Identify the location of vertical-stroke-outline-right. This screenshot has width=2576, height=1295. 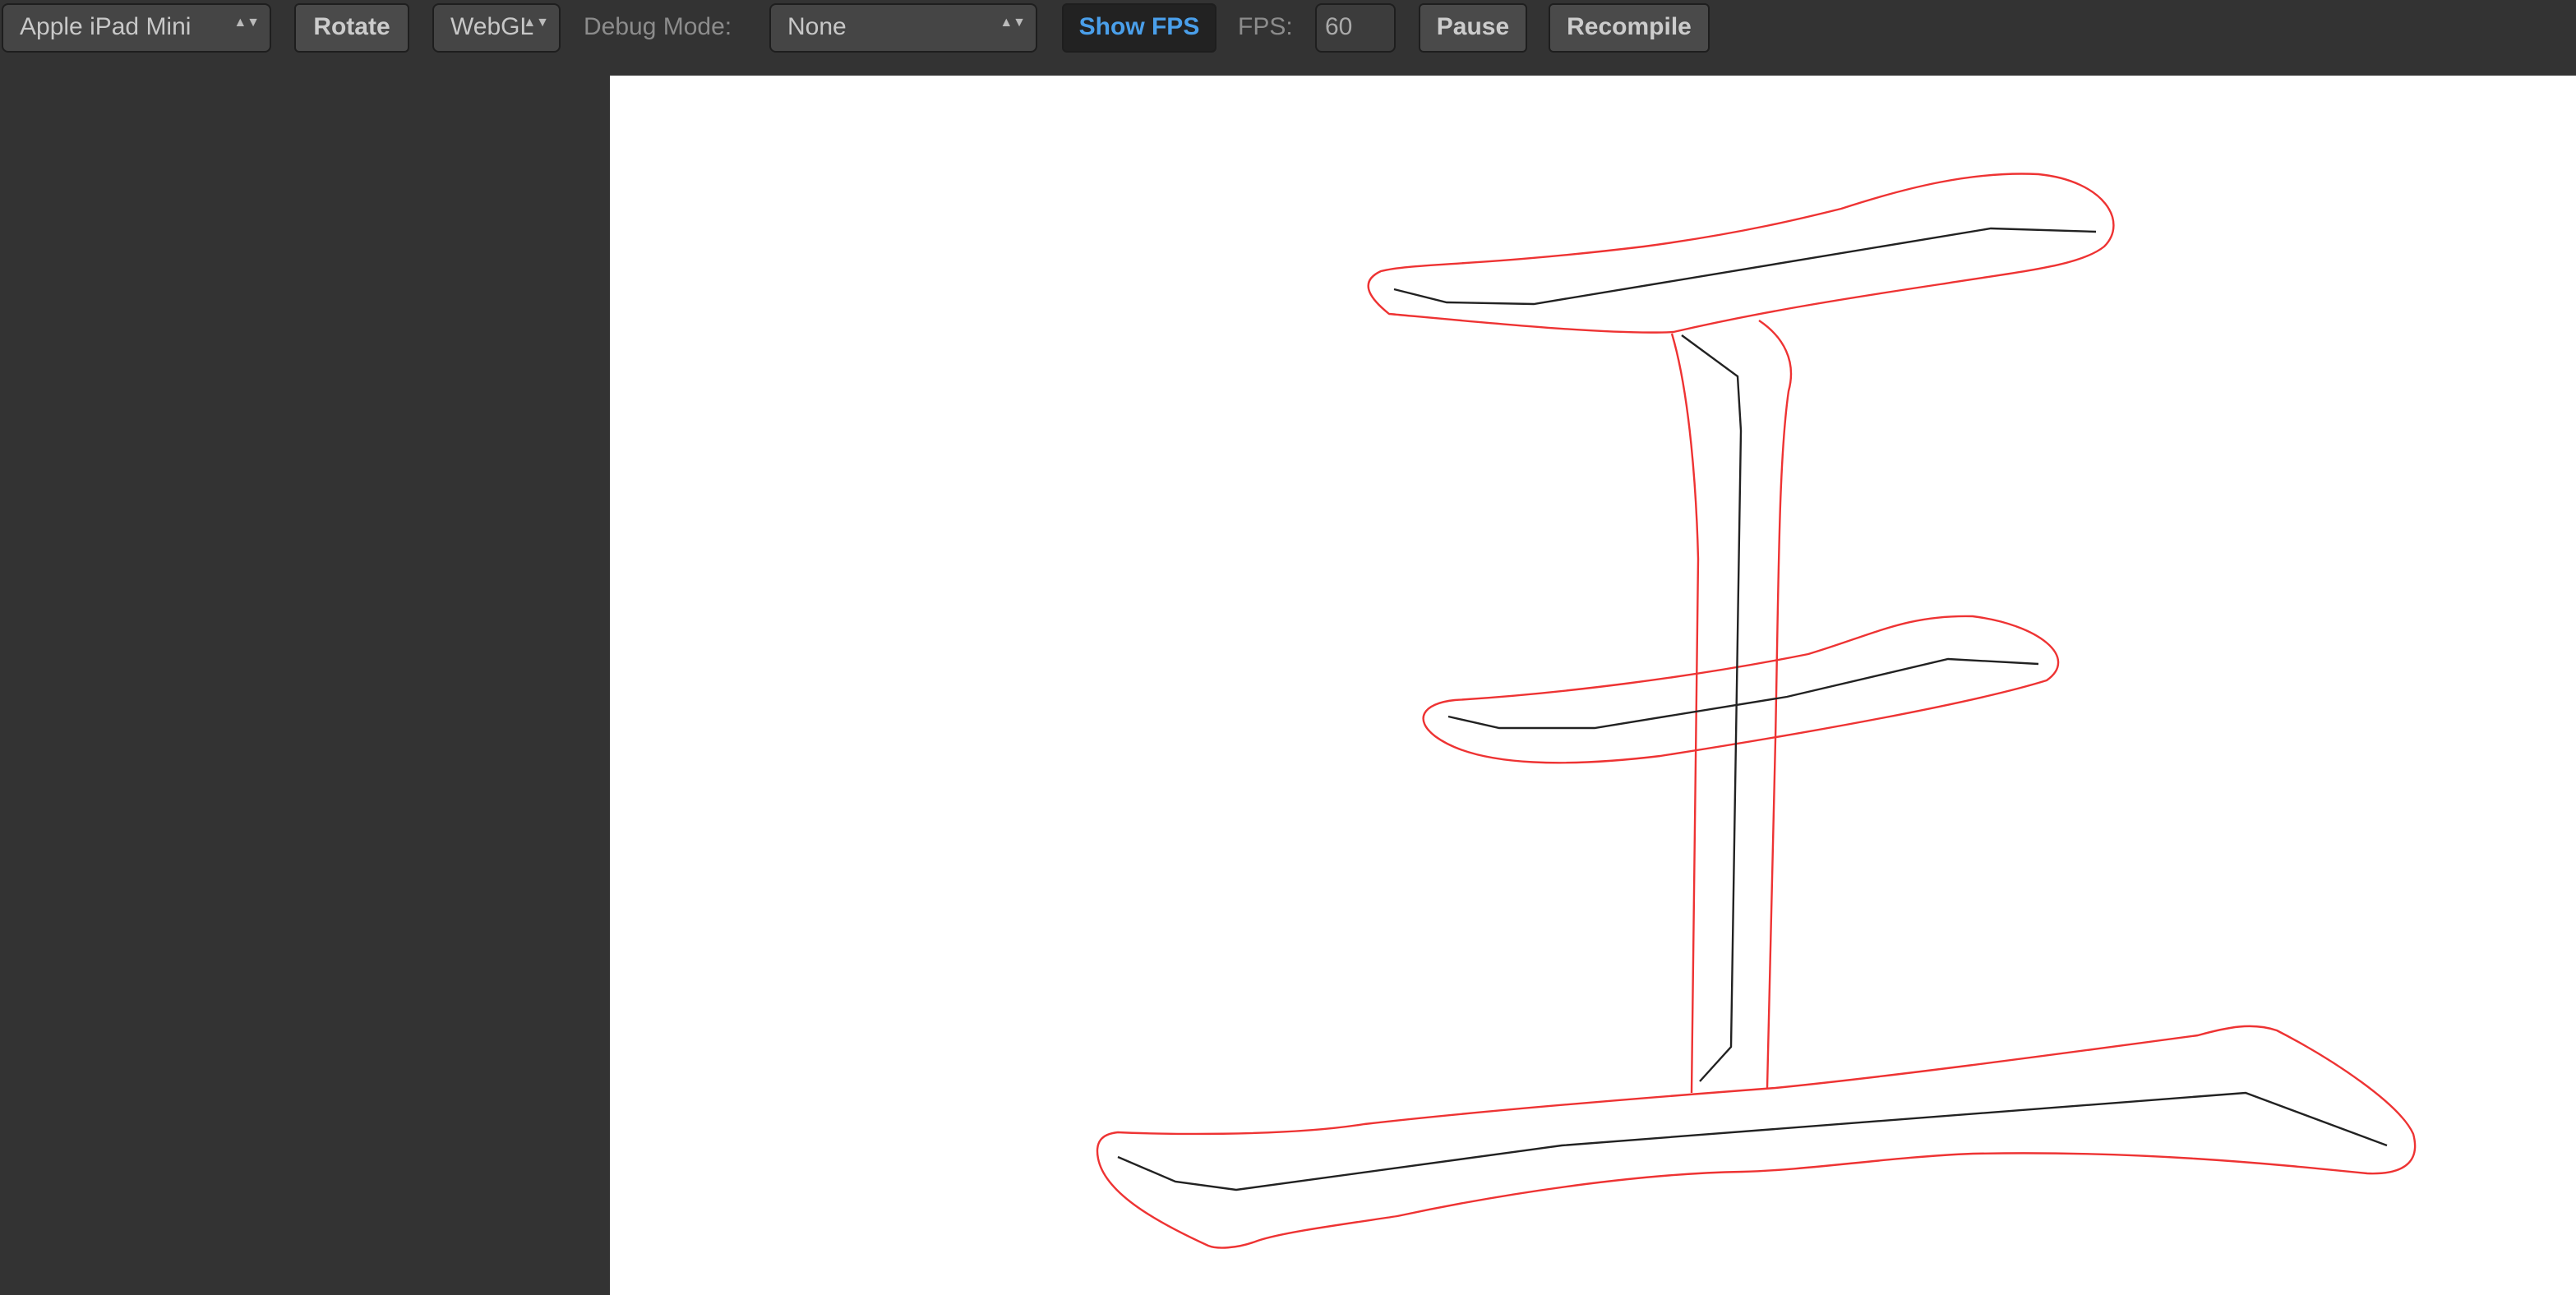
(1776, 705).